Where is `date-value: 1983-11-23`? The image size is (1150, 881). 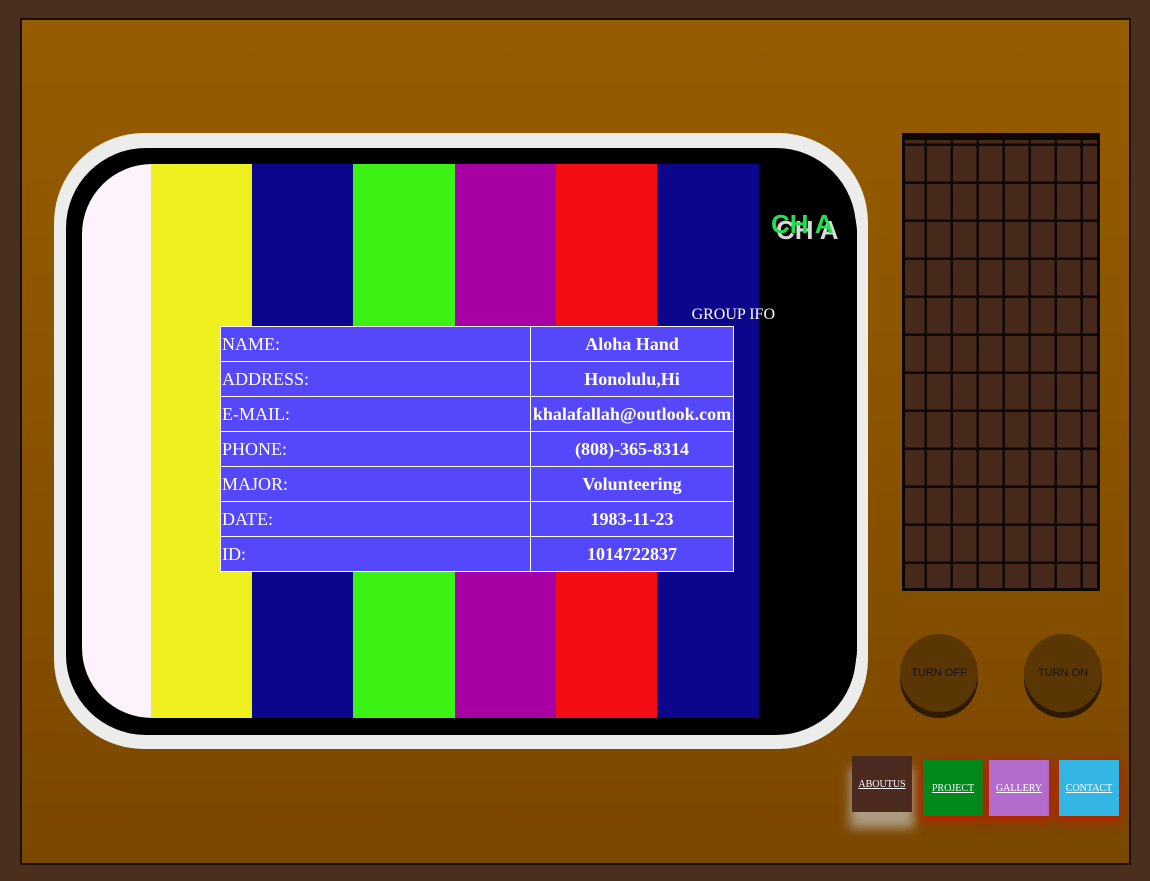 date-value: 1983-11-23 is located at coordinates (632, 519).